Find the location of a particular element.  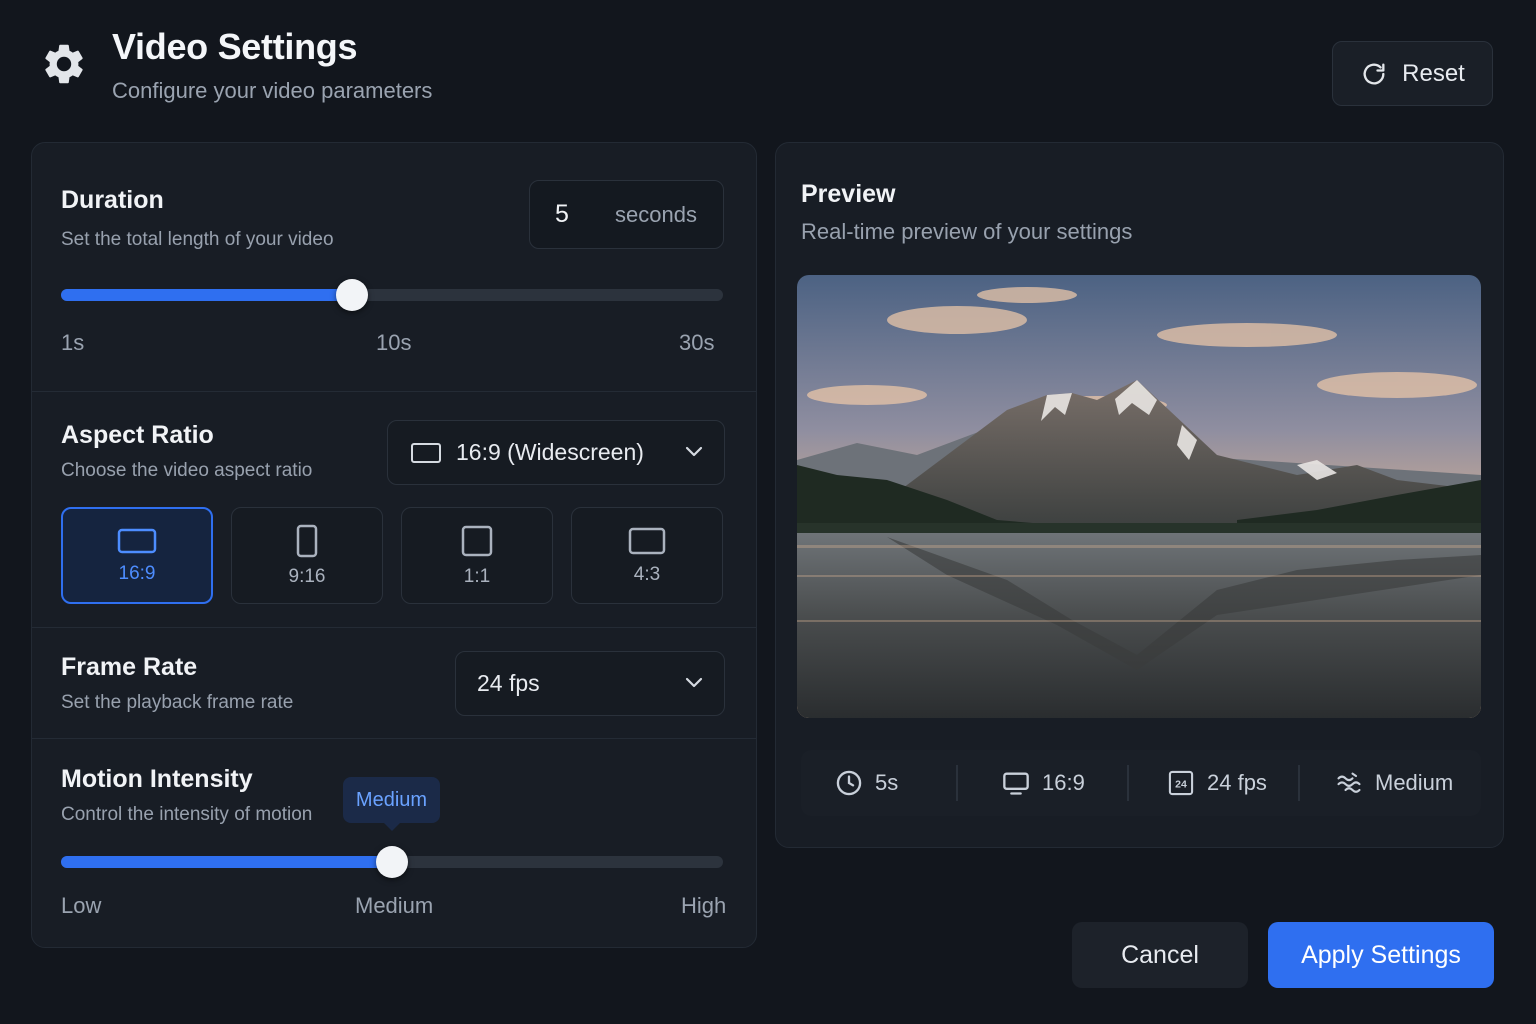

motion-slider-thumb is located at coordinates (392, 862).